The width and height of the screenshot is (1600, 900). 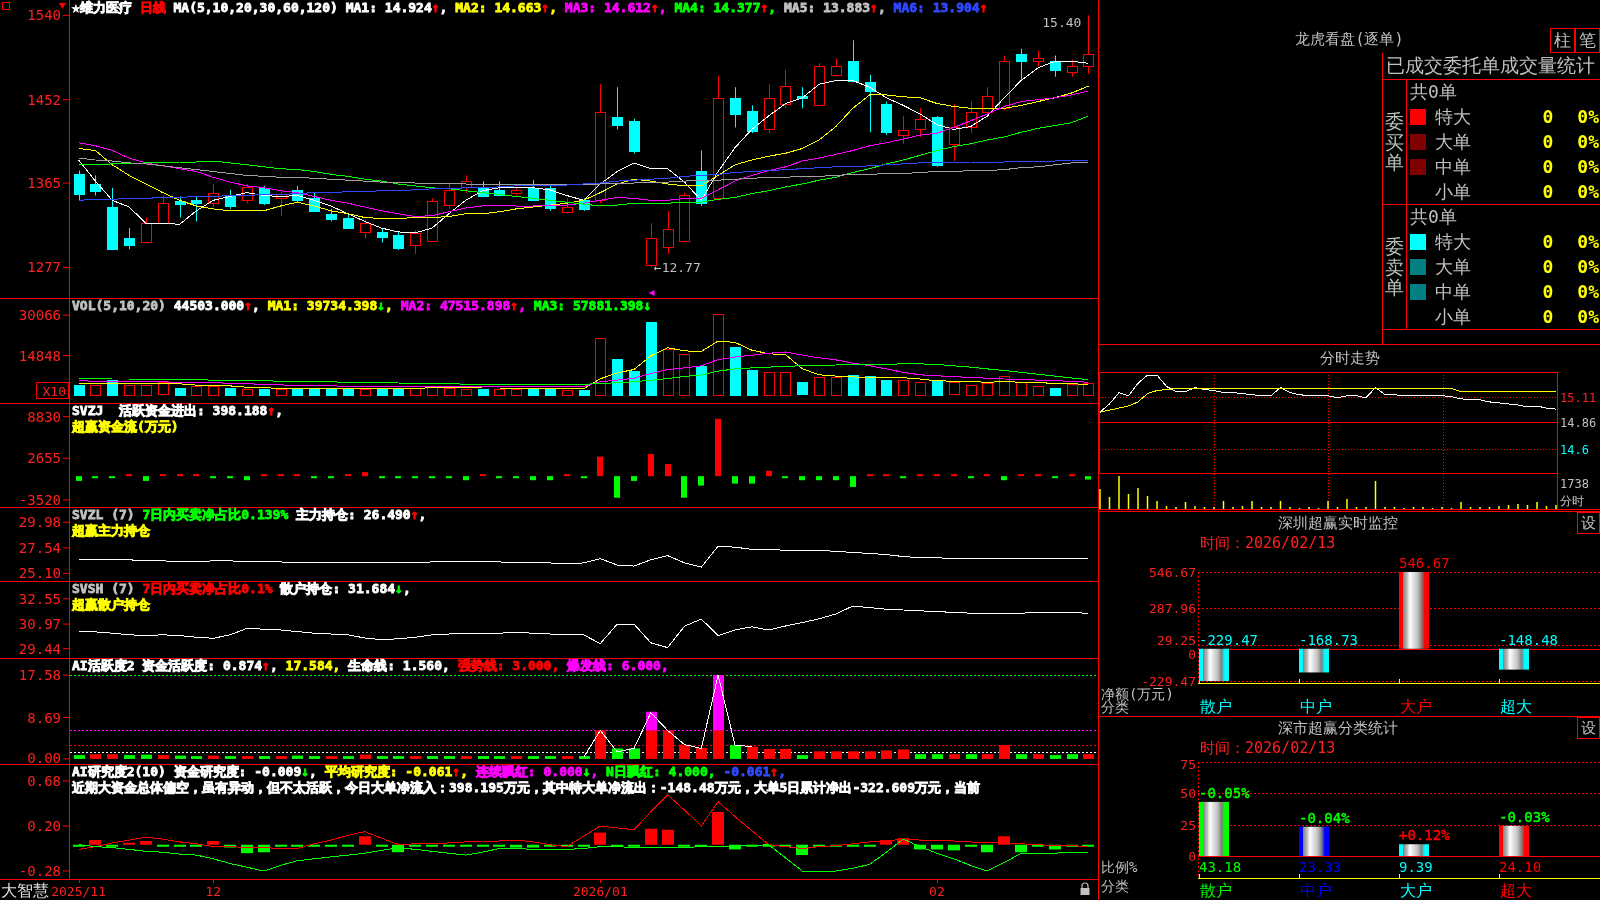 What do you see at coordinates (1115, 886) in the screenshot?
I see `axis-title: 分类` at bounding box center [1115, 886].